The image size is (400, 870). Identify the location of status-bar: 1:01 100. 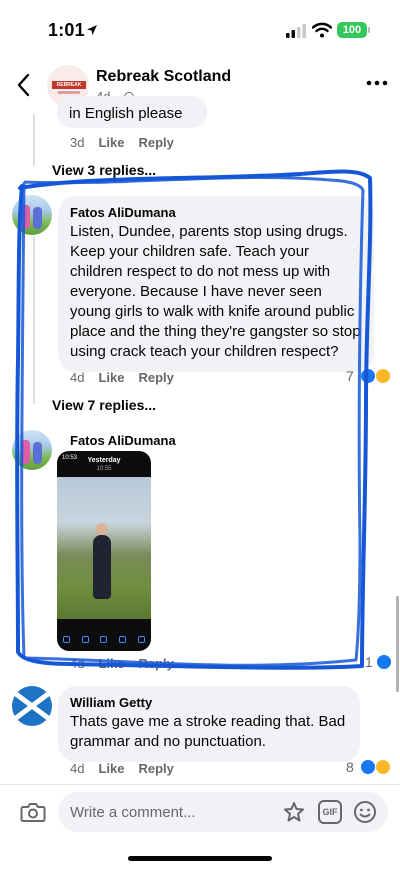
(200, 28).